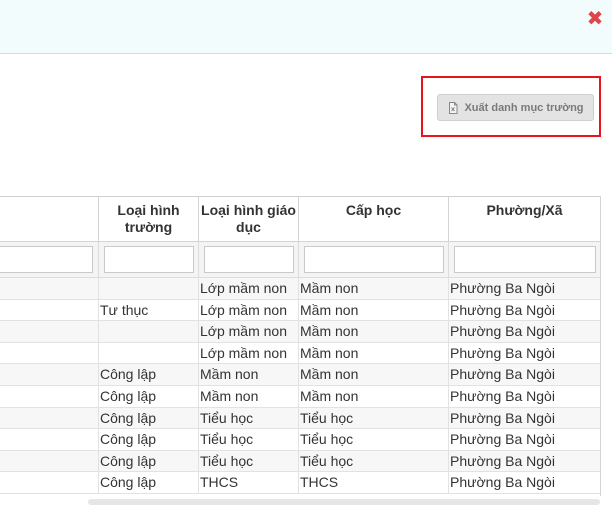 This screenshot has width=612, height=506. I want to click on table-row: Tư thục Lớp mầm non Mầm non Phường Ba Ngòi, so click(300, 310).